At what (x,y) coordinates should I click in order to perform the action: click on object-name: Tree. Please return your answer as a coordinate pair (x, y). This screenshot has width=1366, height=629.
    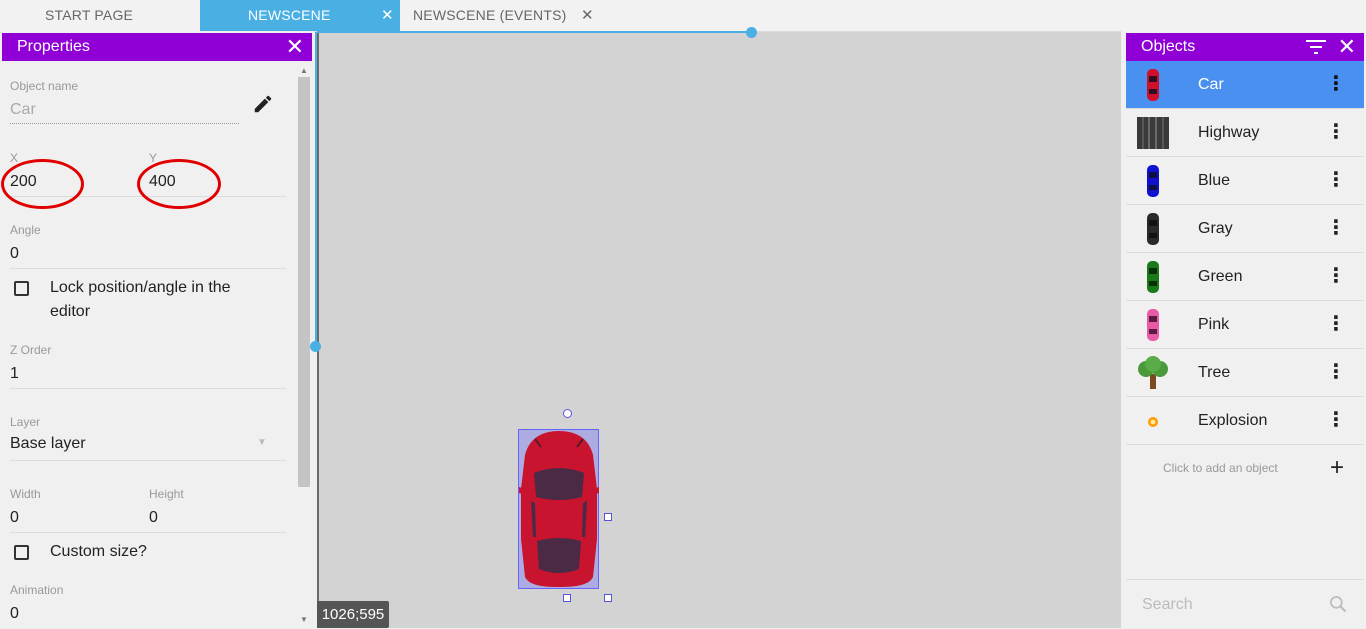
    Looking at the image, I should click on (1214, 372).